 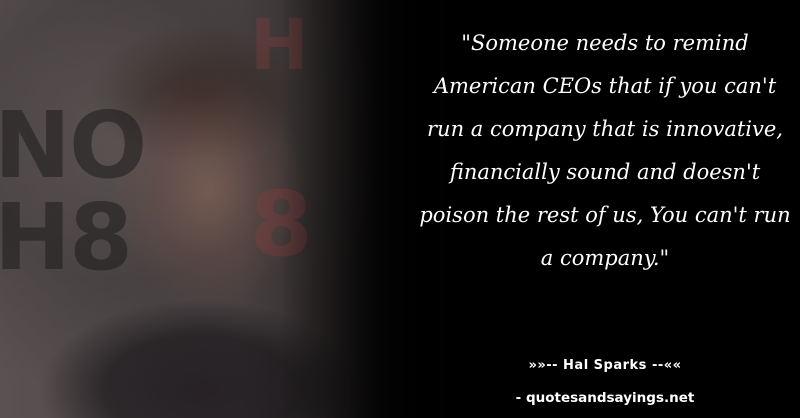 I want to click on backdrop-letters: NO, so click(x=73, y=145).